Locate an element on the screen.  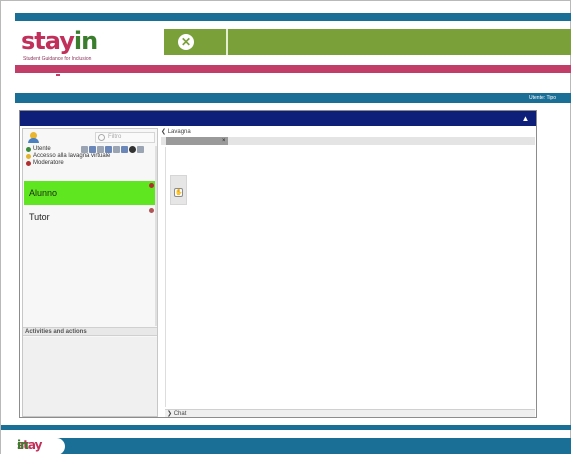
user-name: Tutor is located at coordinates (39, 217).